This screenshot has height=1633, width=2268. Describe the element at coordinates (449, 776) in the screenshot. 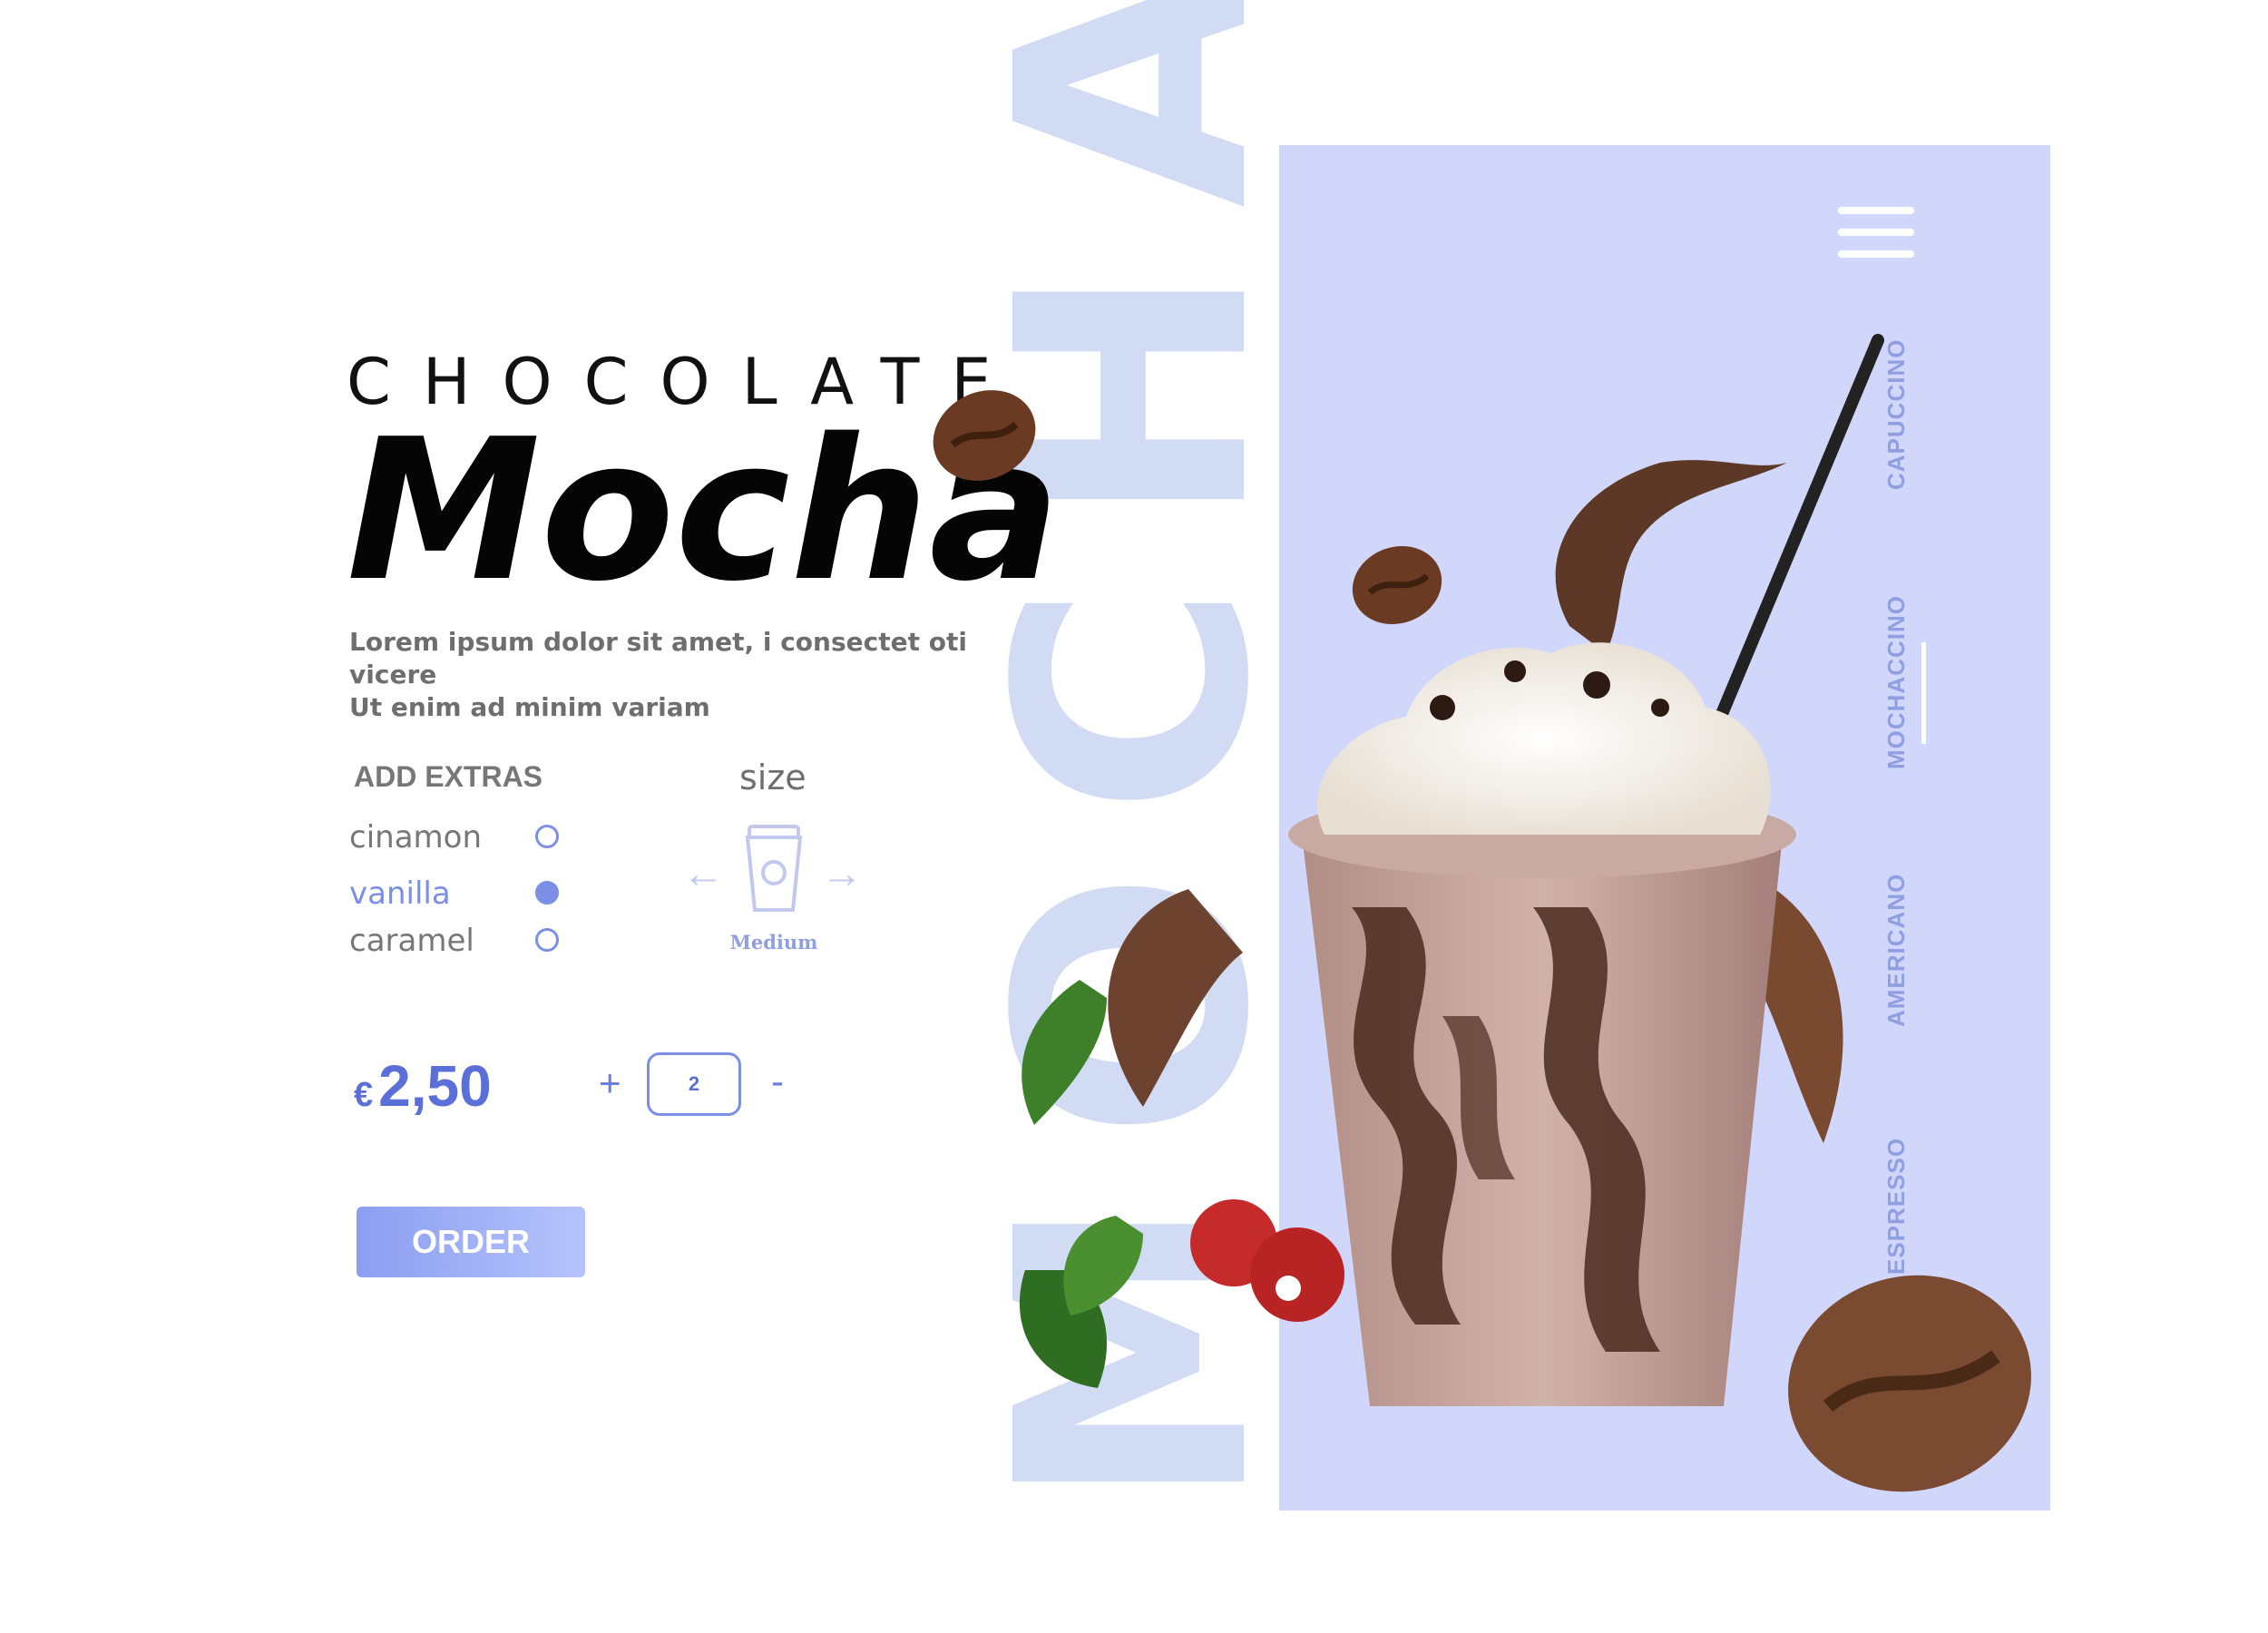

I see `extras-heading: ADD EXTRAS` at that location.